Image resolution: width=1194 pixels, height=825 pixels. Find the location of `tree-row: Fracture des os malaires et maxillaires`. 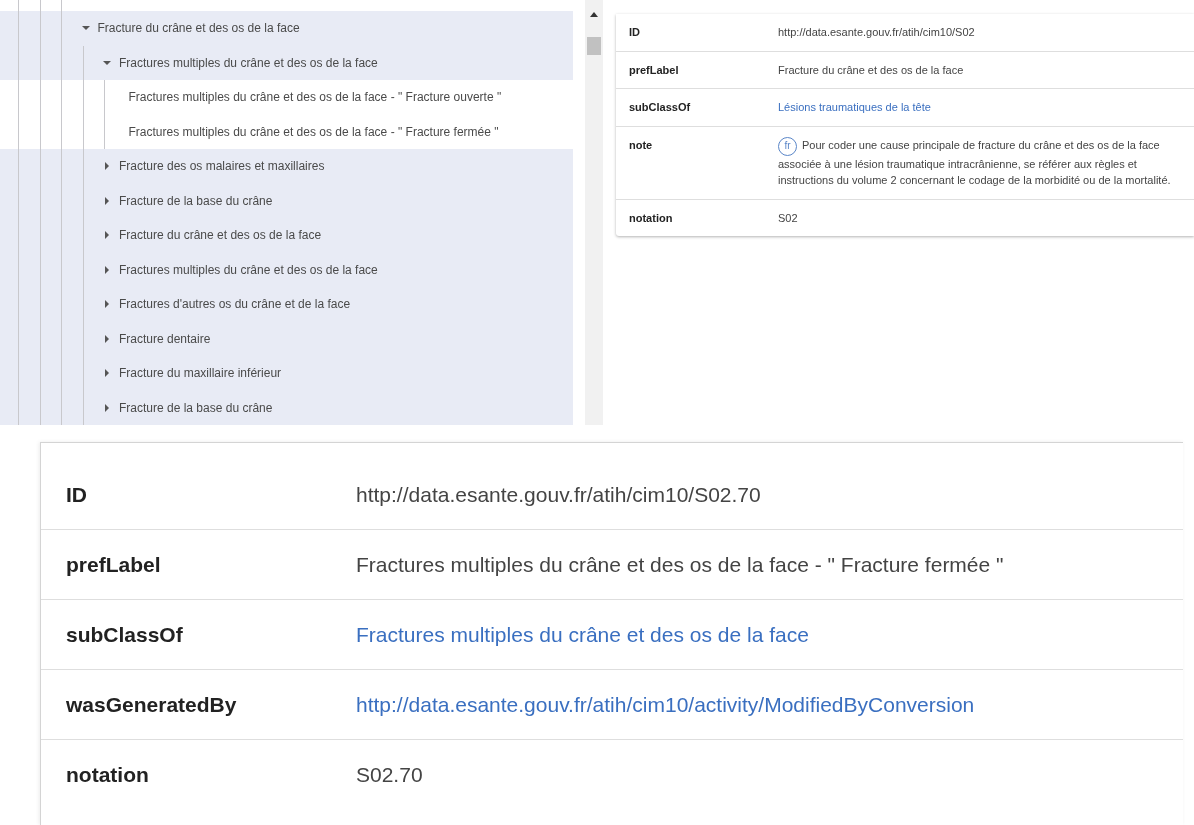

tree-row: Fracture des os malaires et maxillaires is located at coordinates (286, 166).